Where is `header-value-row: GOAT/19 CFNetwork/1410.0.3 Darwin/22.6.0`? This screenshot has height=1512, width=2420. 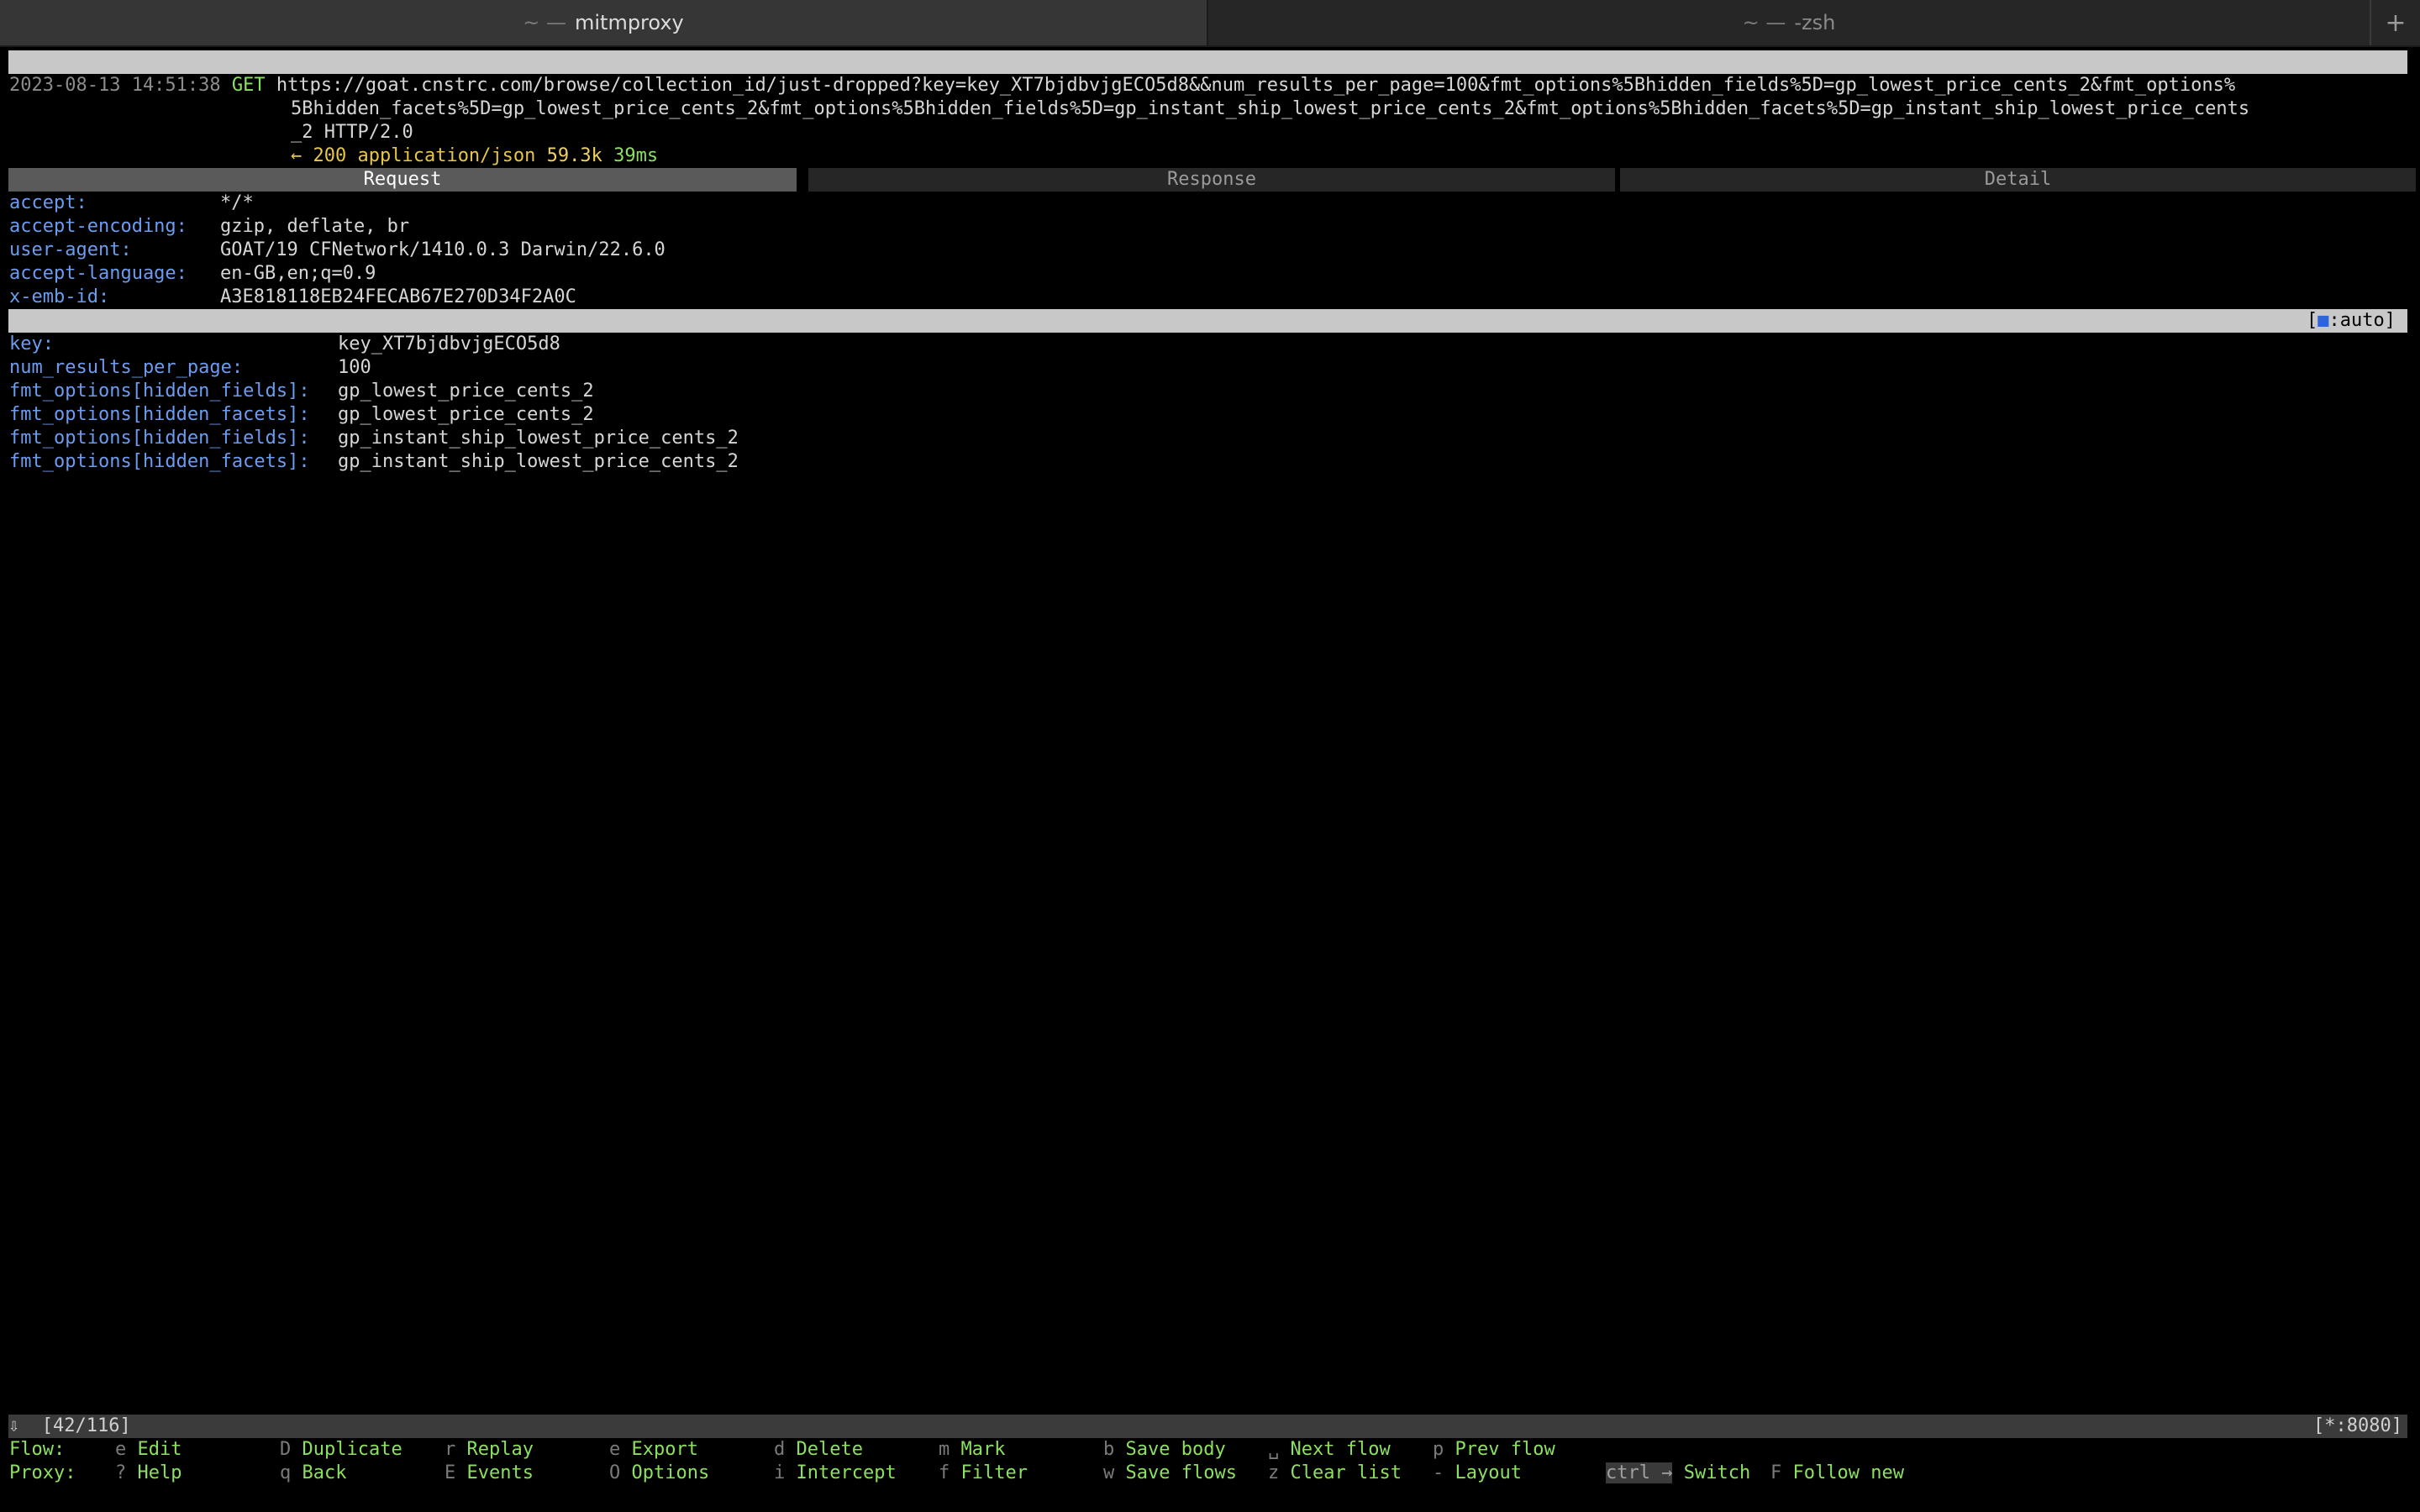 header-value-row: GOAT/19 CFNetwork/1410.0.3 Darwin/22.6.0 is located at coordinates (443, 250).